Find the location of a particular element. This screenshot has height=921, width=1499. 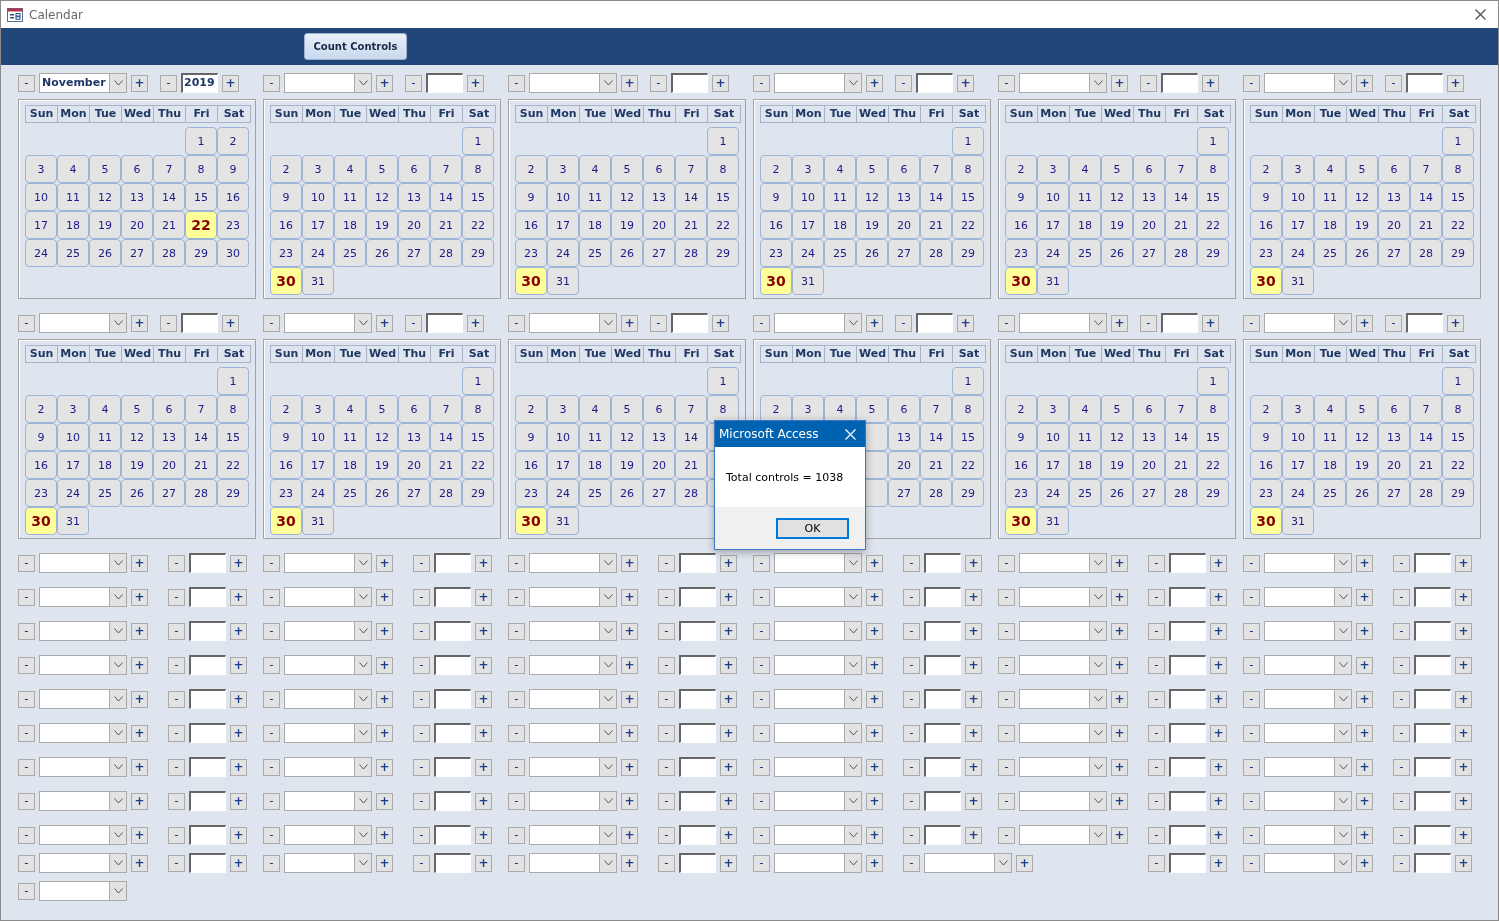

day-button: 19 is located at coordinates (1117, 225).